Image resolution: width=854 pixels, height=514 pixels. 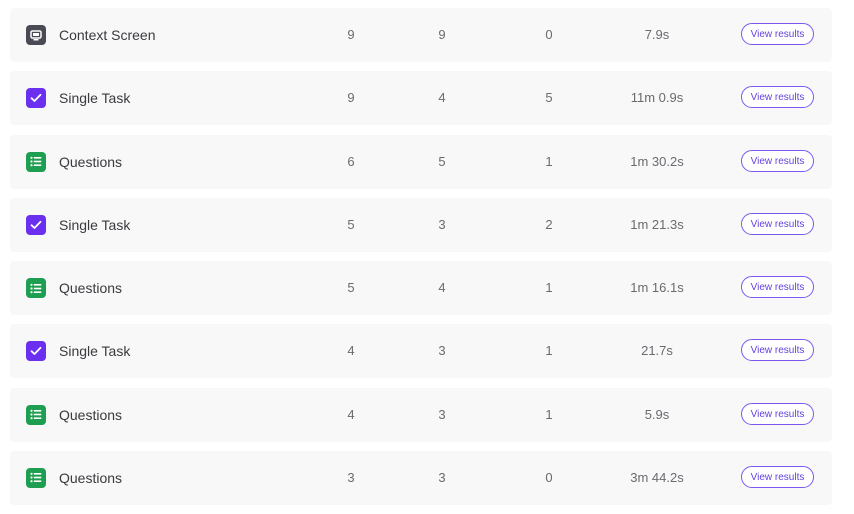 What do you see at coordinates (421, 477) in the screenshot?
I see `table-row: Questions 3 3 0 3m 44.2s View results` at bounding box center [421, 477].